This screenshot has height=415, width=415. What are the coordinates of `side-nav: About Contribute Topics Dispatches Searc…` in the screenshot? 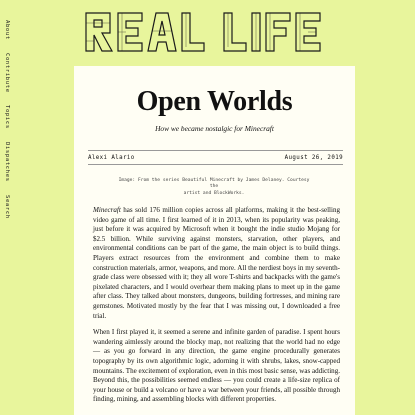 It's located at (8, 135).